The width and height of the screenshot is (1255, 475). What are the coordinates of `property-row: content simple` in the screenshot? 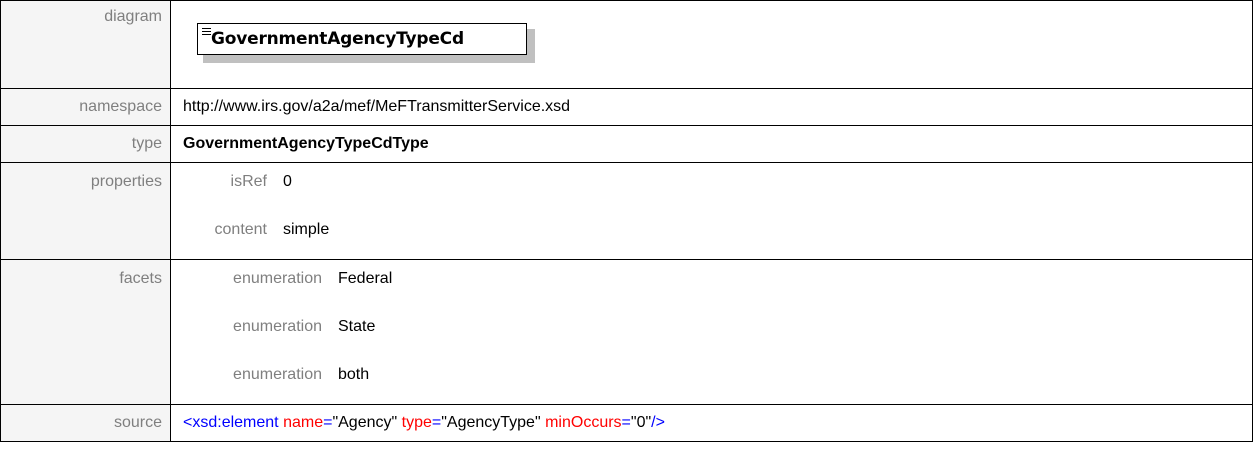 It's located at (256, 235).